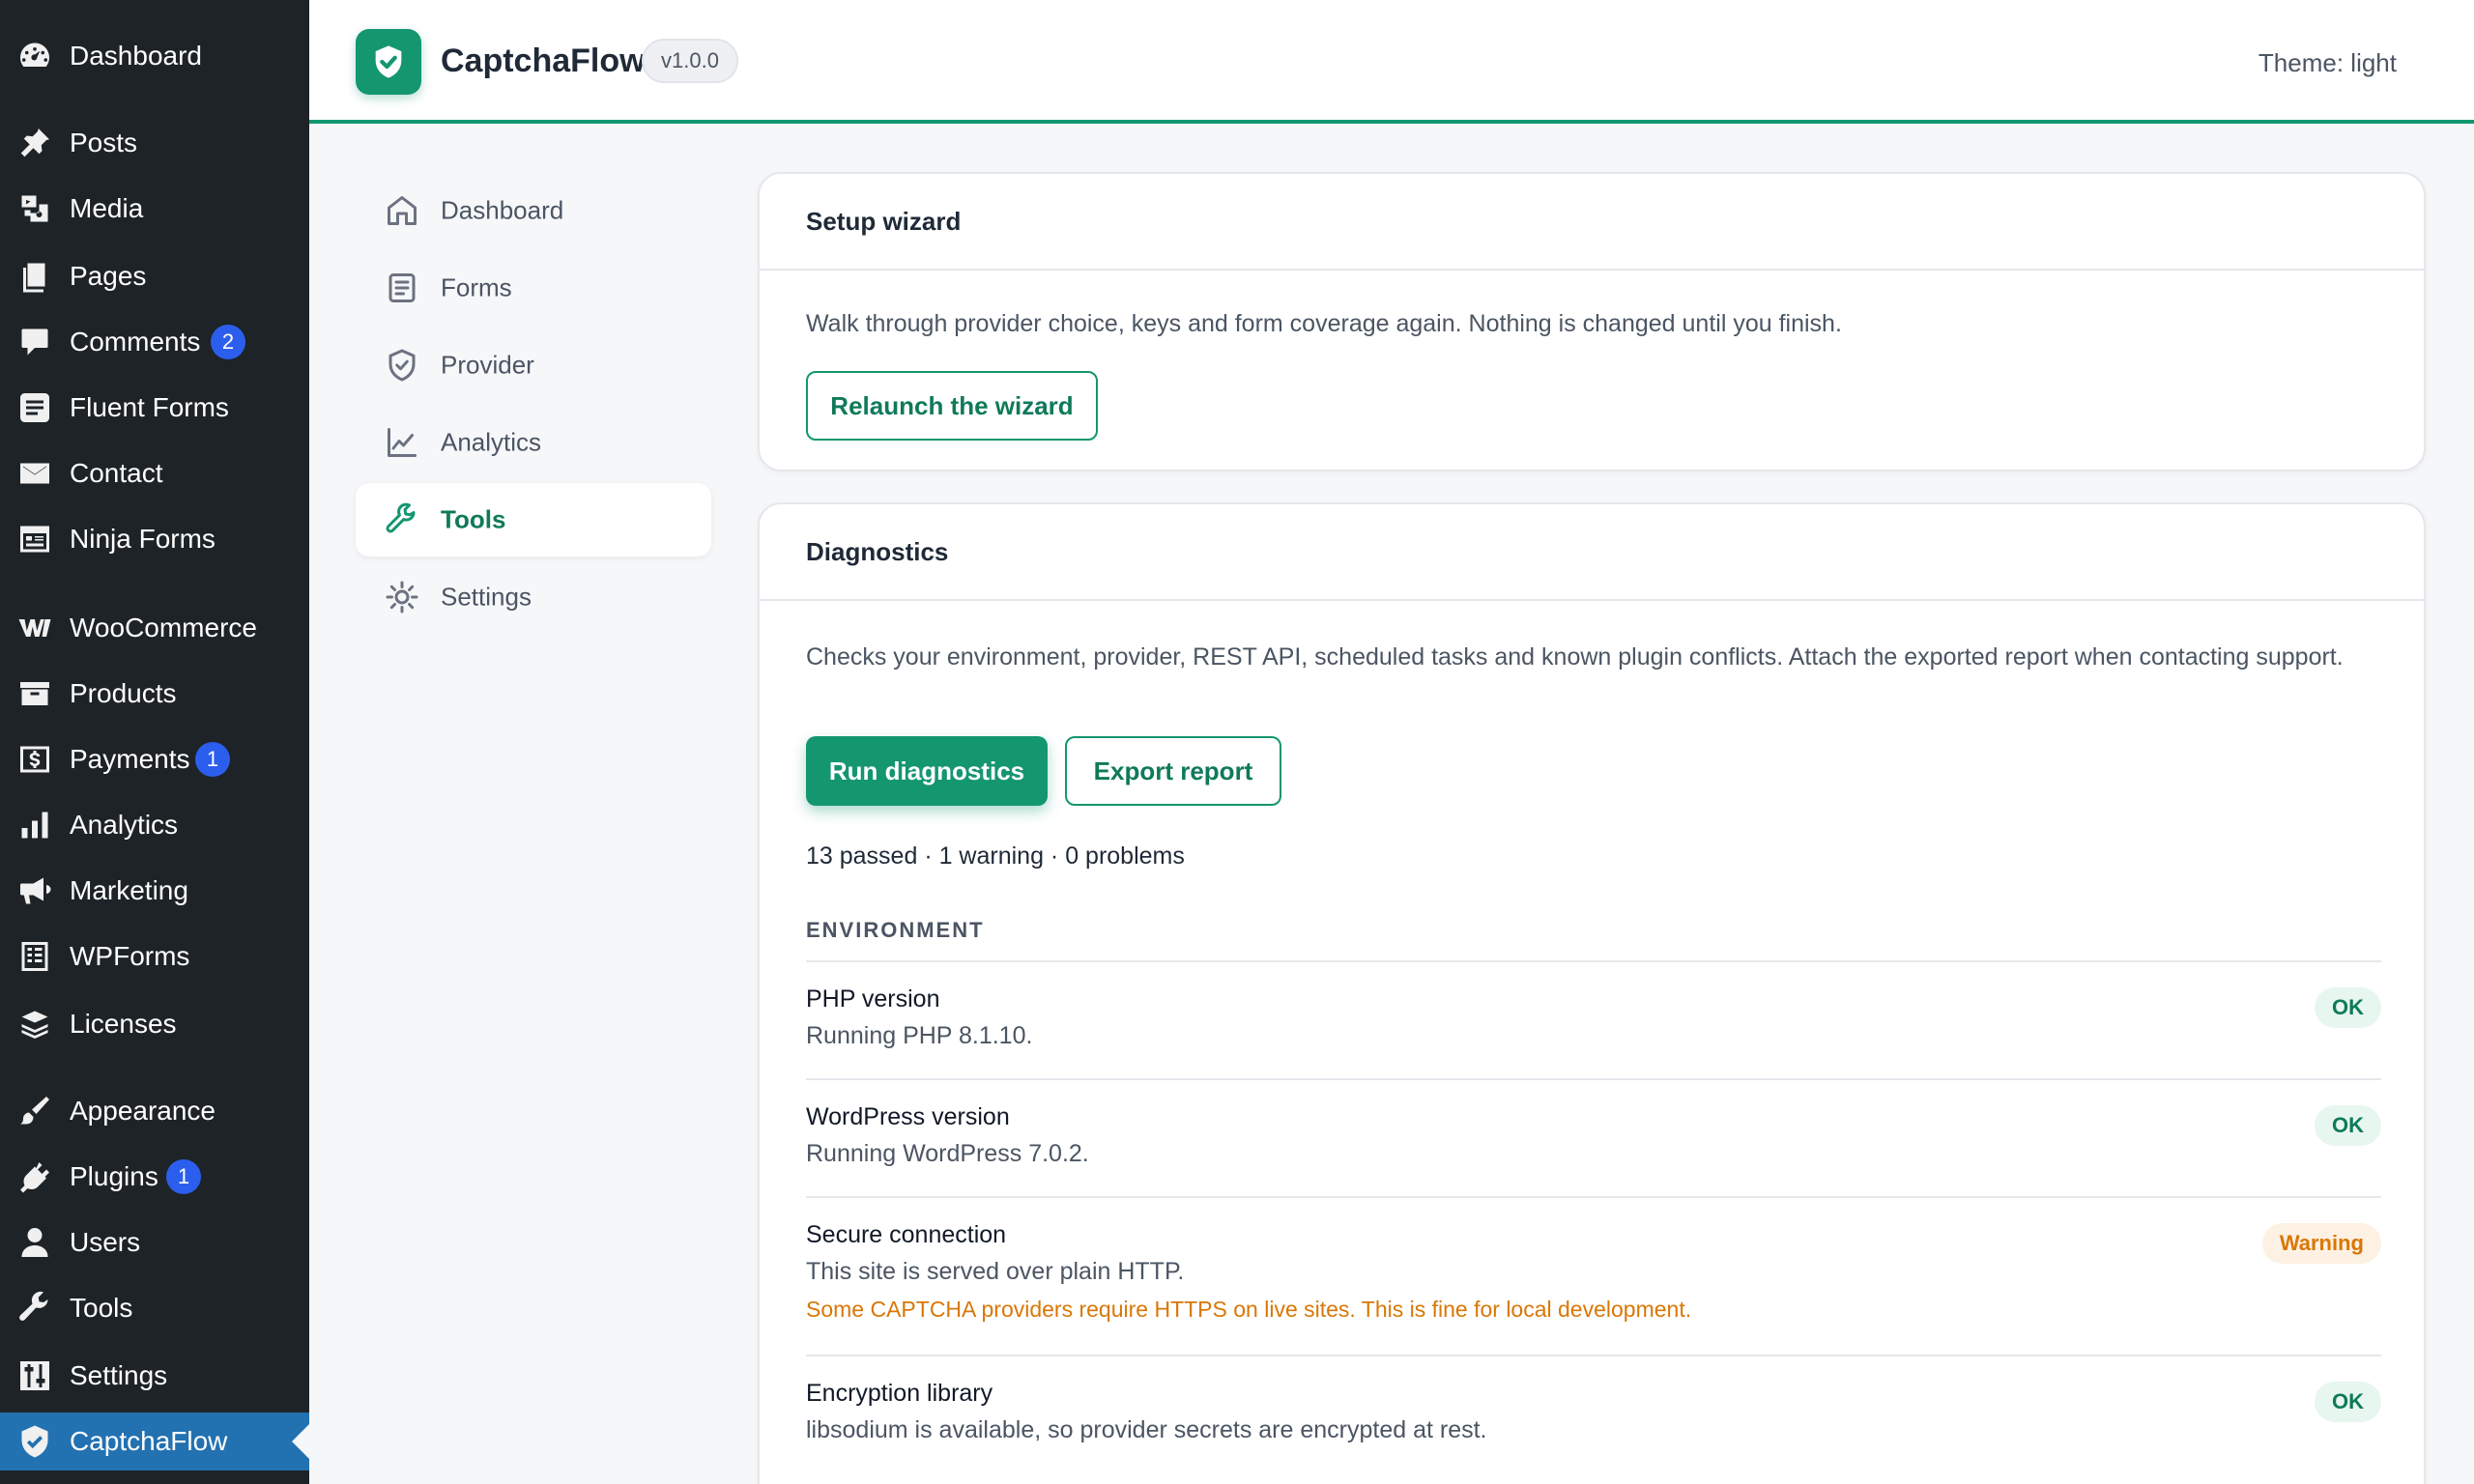 The width and height of the screenshot is (2474, 1484). I want to click on wp-menu-settings: Settings, so click(154, 1376).